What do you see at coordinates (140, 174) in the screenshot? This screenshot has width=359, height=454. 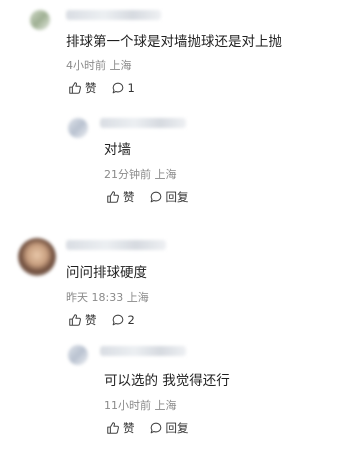 I see `comment-meta: 21分钟前 上海` at bounding box center [140, 174].